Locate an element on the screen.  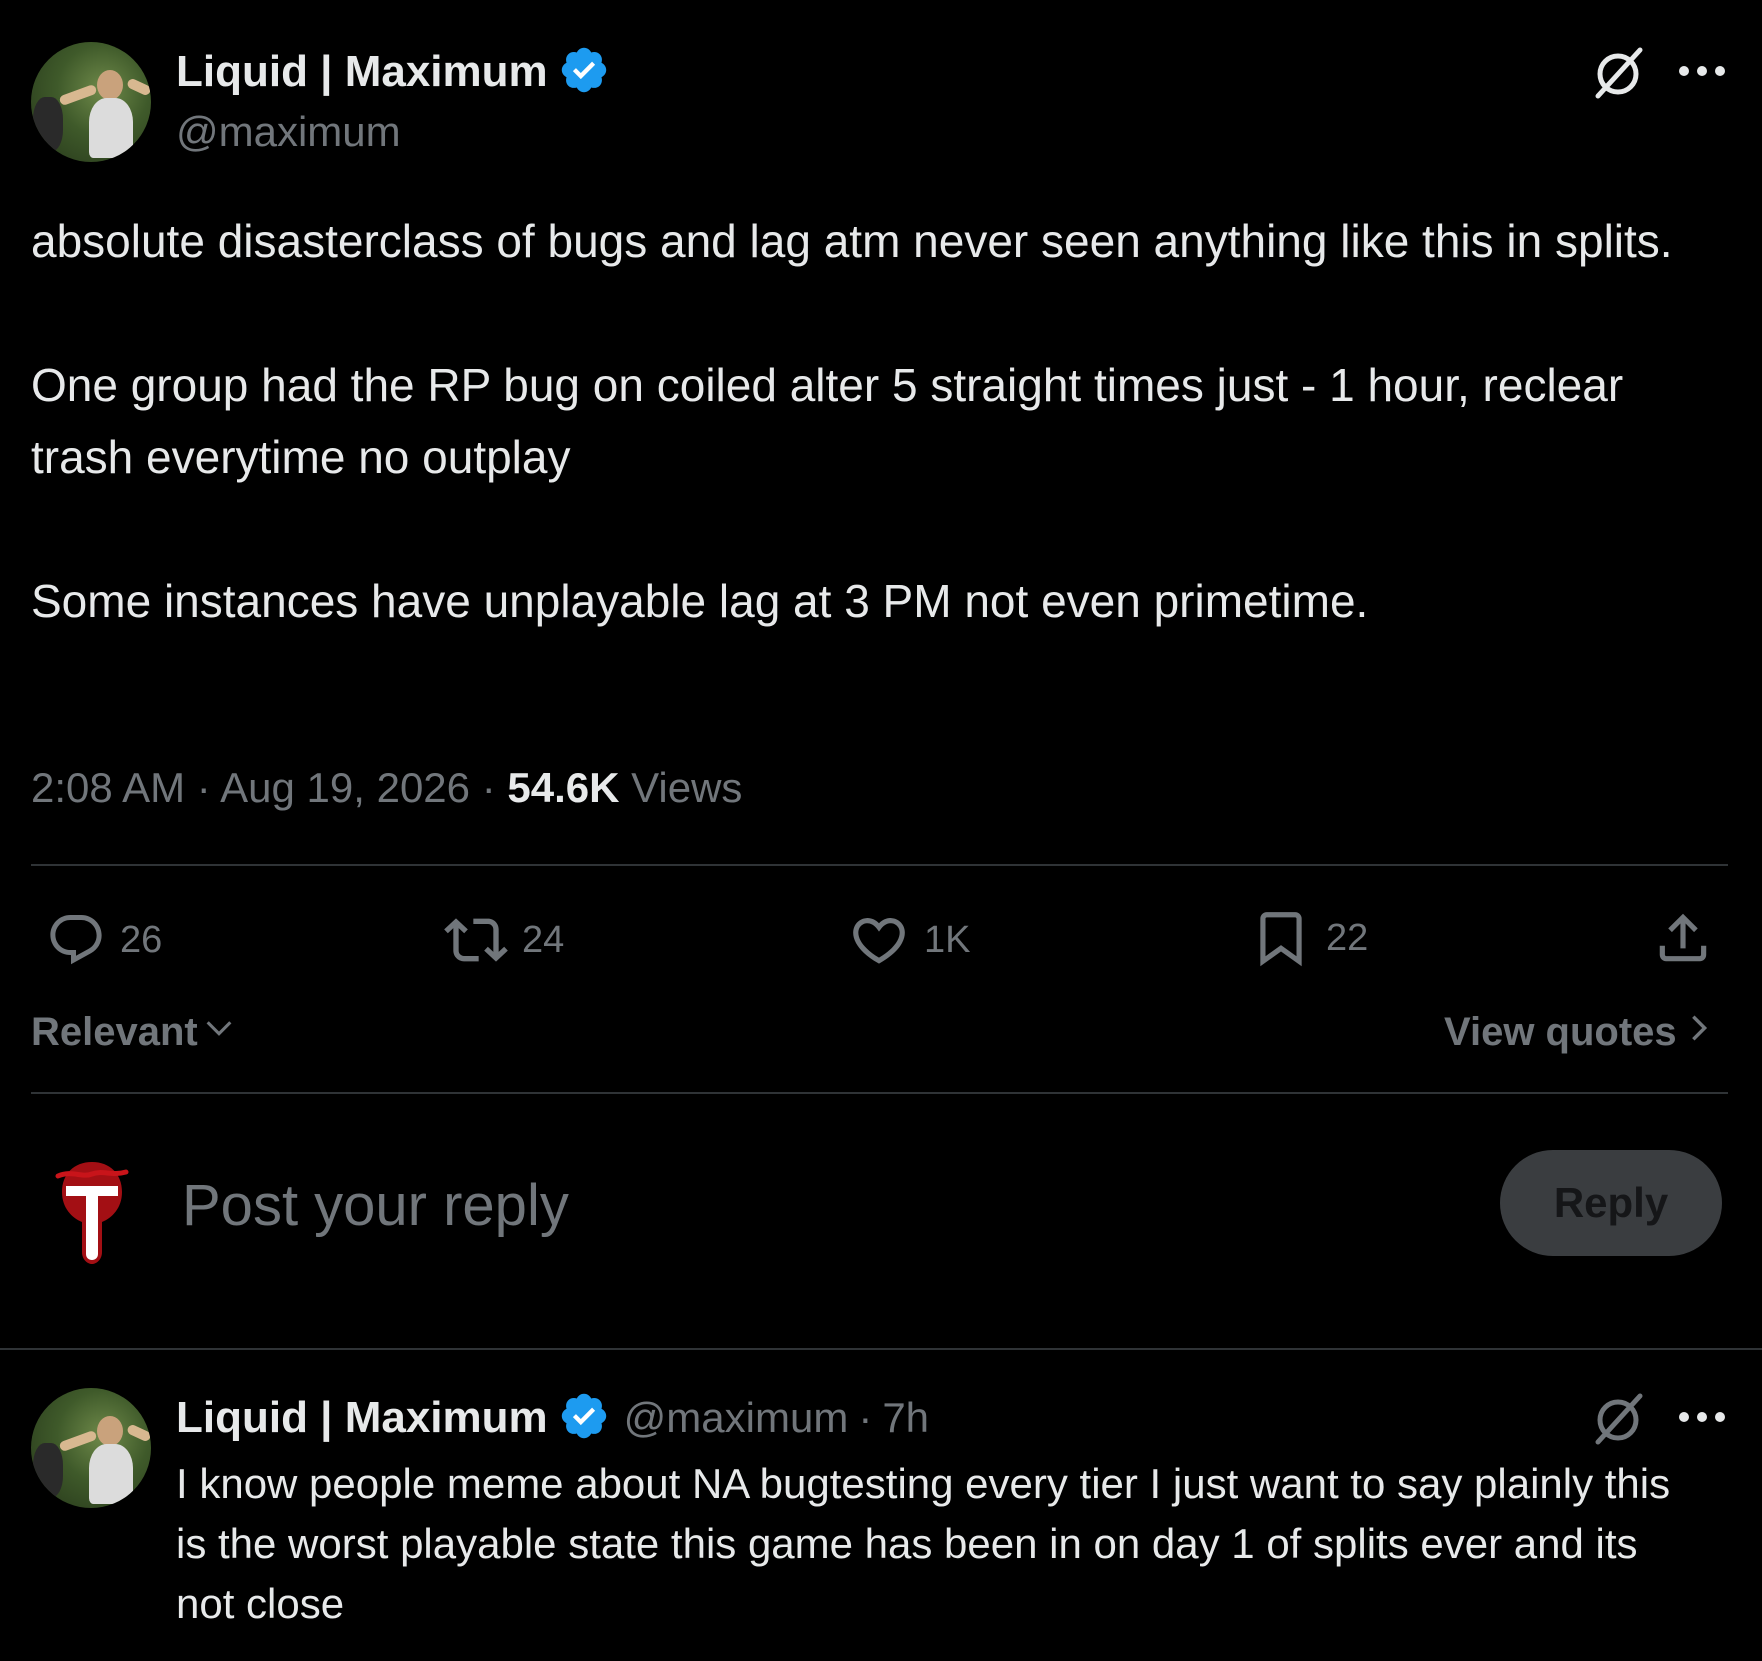
view-quotes-link: View quotes is located at coordinates (1578, 1032).